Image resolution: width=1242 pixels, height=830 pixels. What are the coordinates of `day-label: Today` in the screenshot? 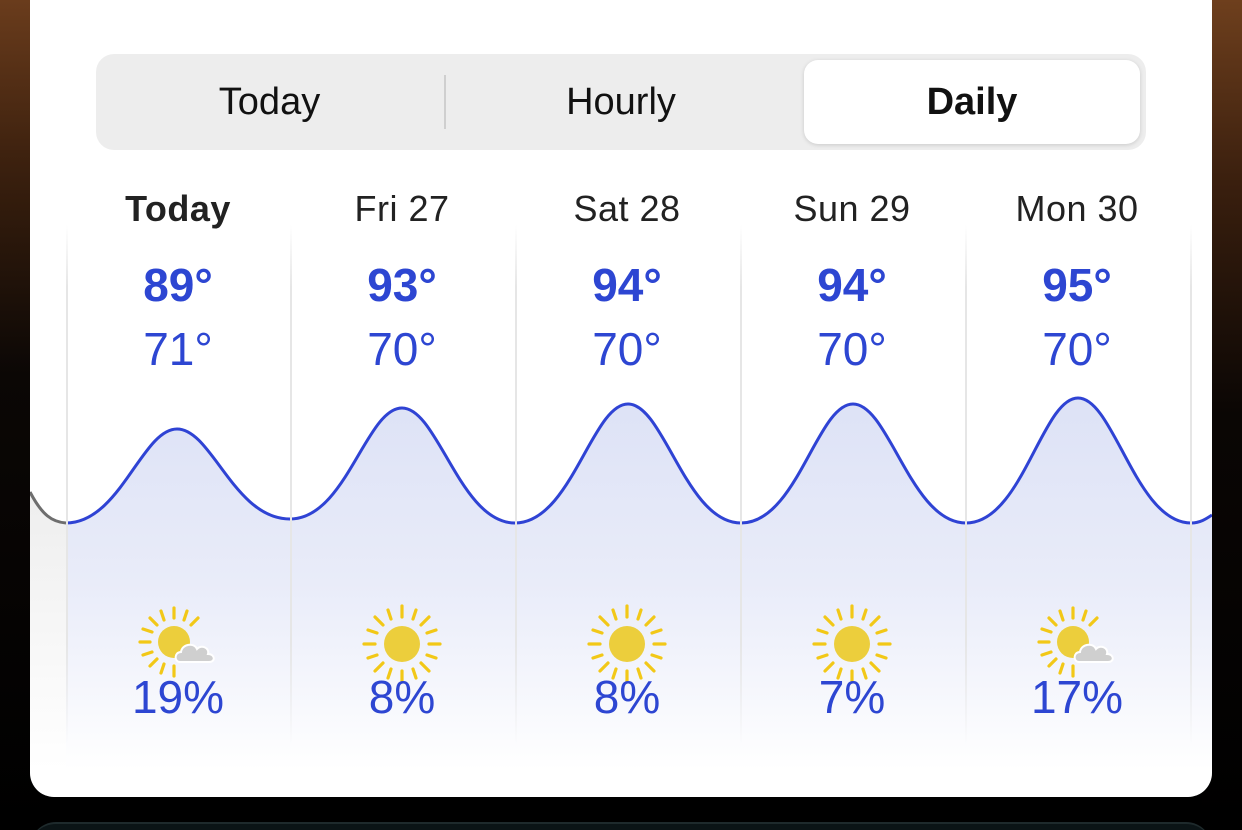 It's located at (178, 208).